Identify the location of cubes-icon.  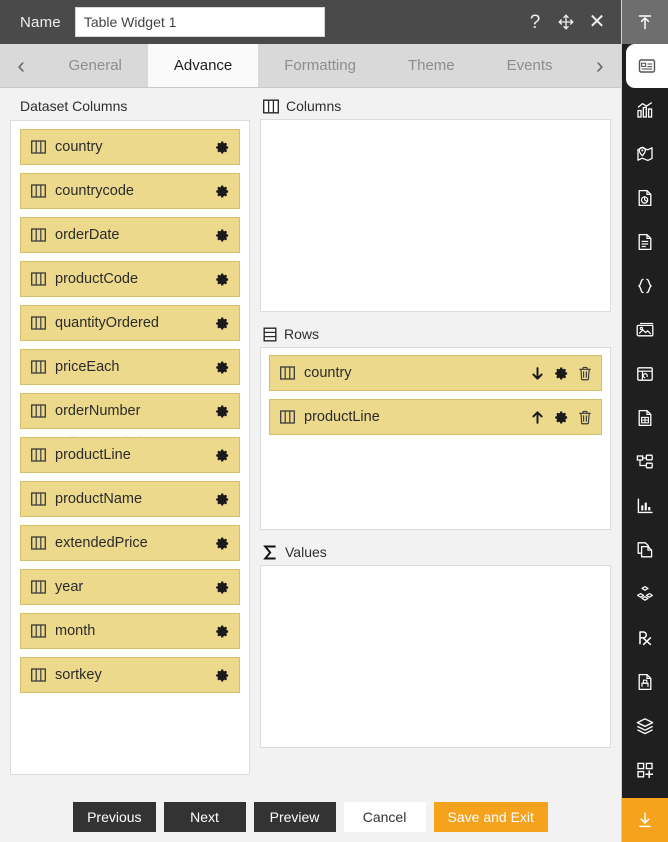
(645, 594).